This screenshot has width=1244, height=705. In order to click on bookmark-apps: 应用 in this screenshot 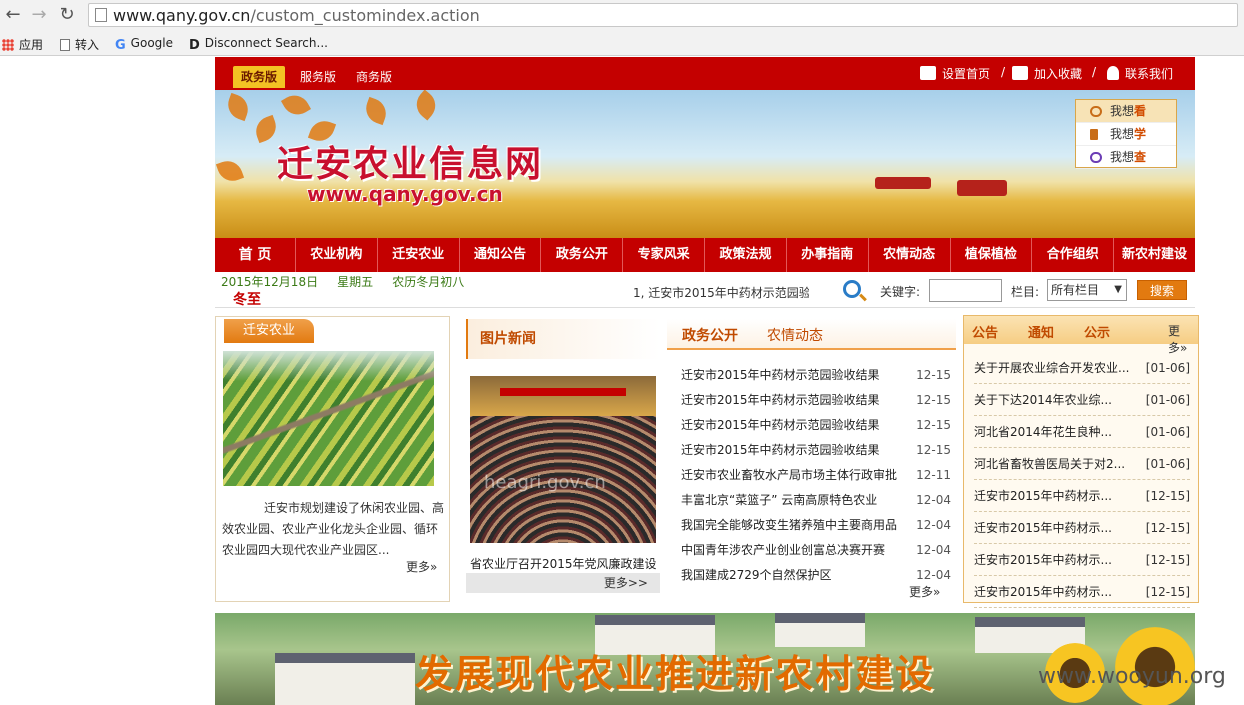, I will do `click(22, 44)`.